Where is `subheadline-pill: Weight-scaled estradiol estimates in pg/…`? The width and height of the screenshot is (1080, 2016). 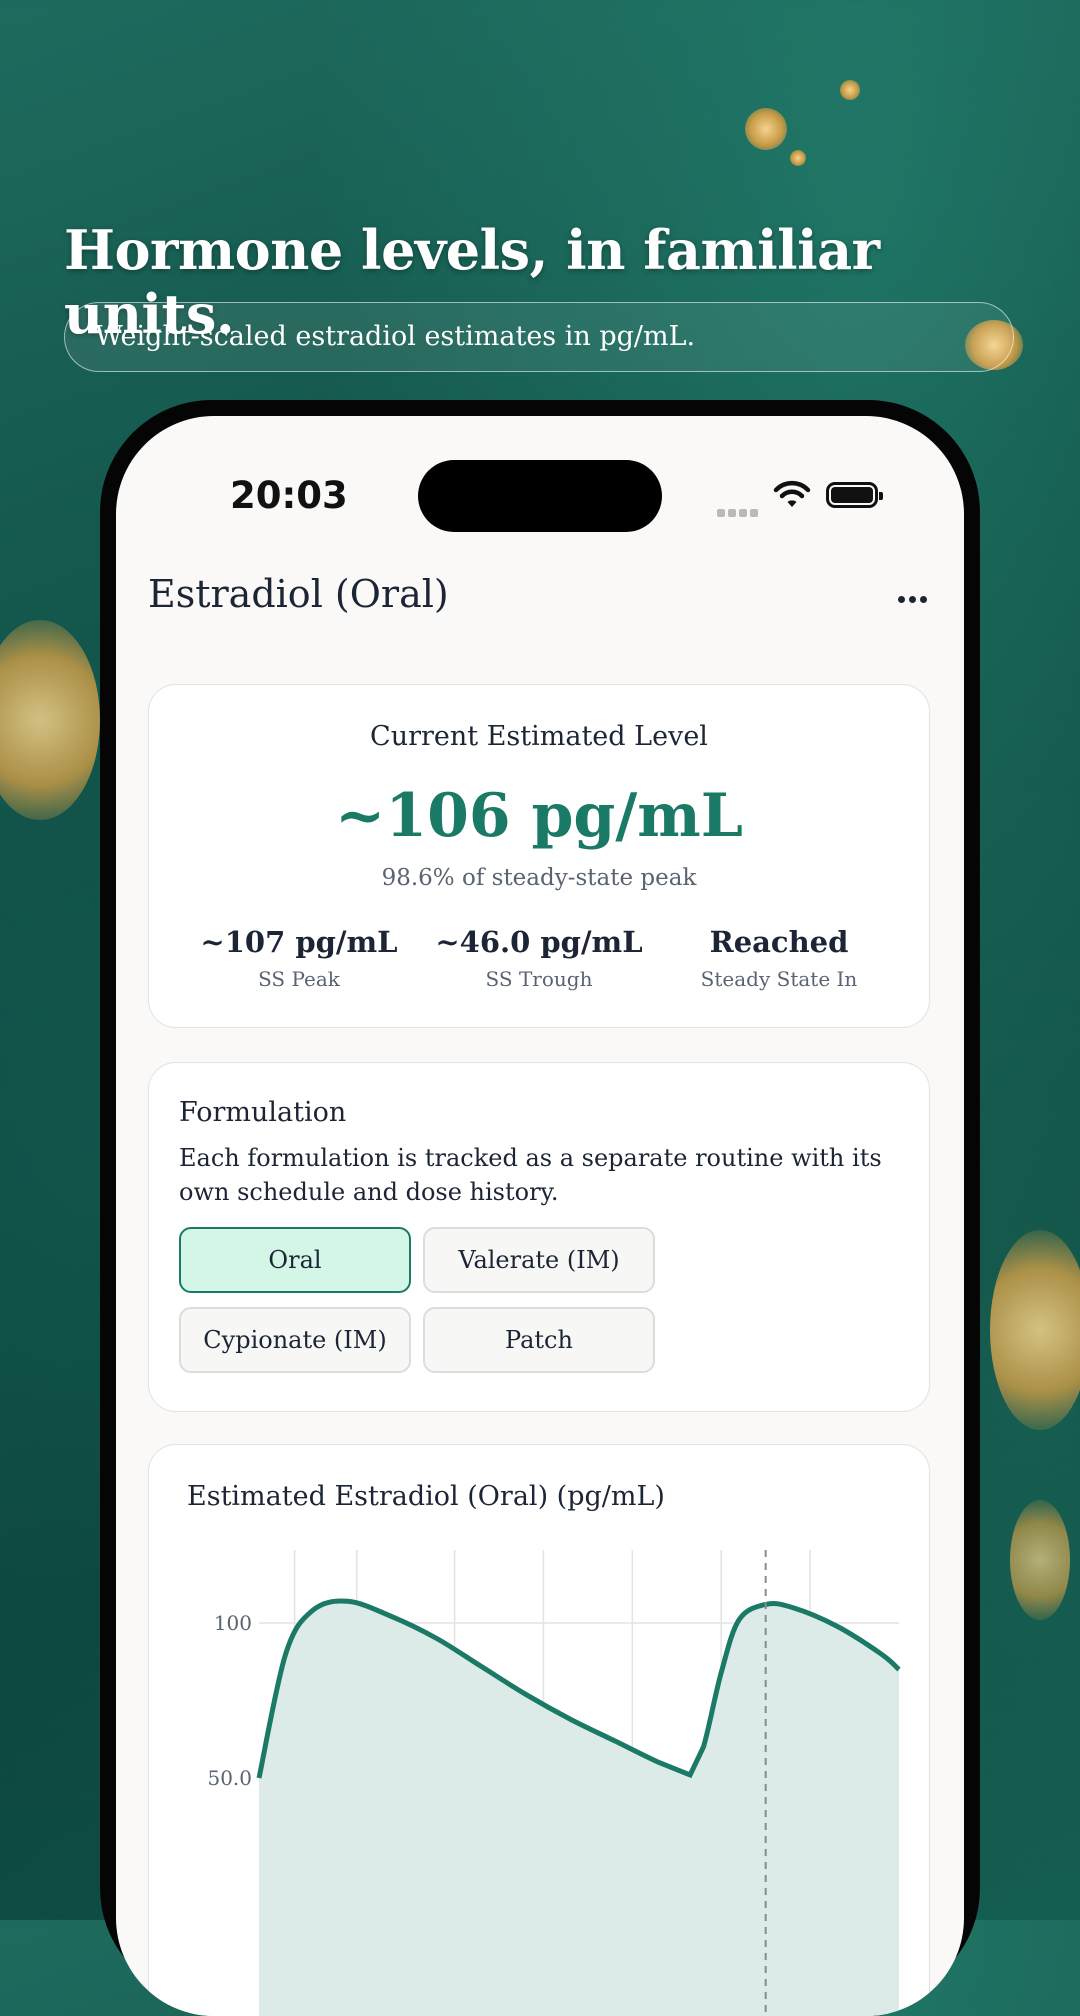 subheadline-pill: Weight-scaled estradiol estimates in pg/… is located at coordinates (539, 337).